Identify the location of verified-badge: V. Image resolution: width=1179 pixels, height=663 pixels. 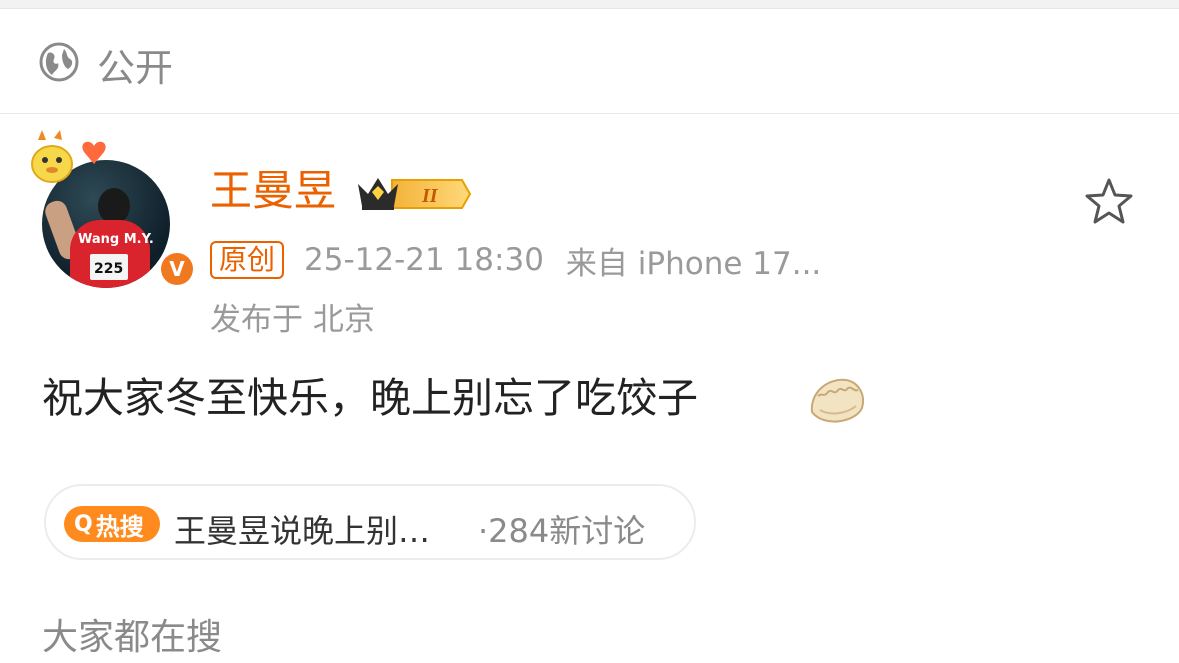
(177, 269).